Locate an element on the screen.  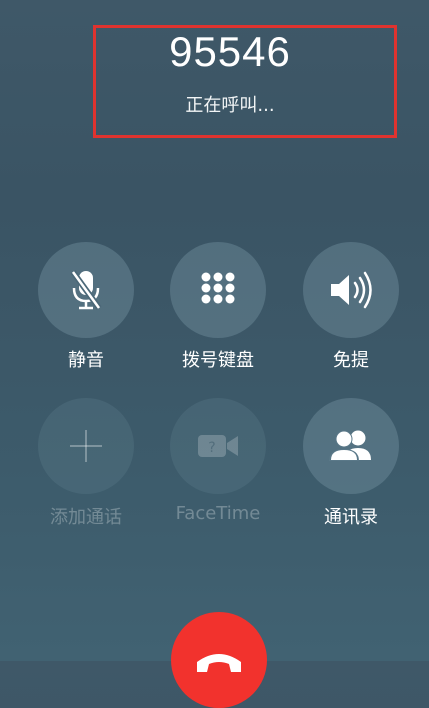
contacts-icon is located at coordinates (350, 445).